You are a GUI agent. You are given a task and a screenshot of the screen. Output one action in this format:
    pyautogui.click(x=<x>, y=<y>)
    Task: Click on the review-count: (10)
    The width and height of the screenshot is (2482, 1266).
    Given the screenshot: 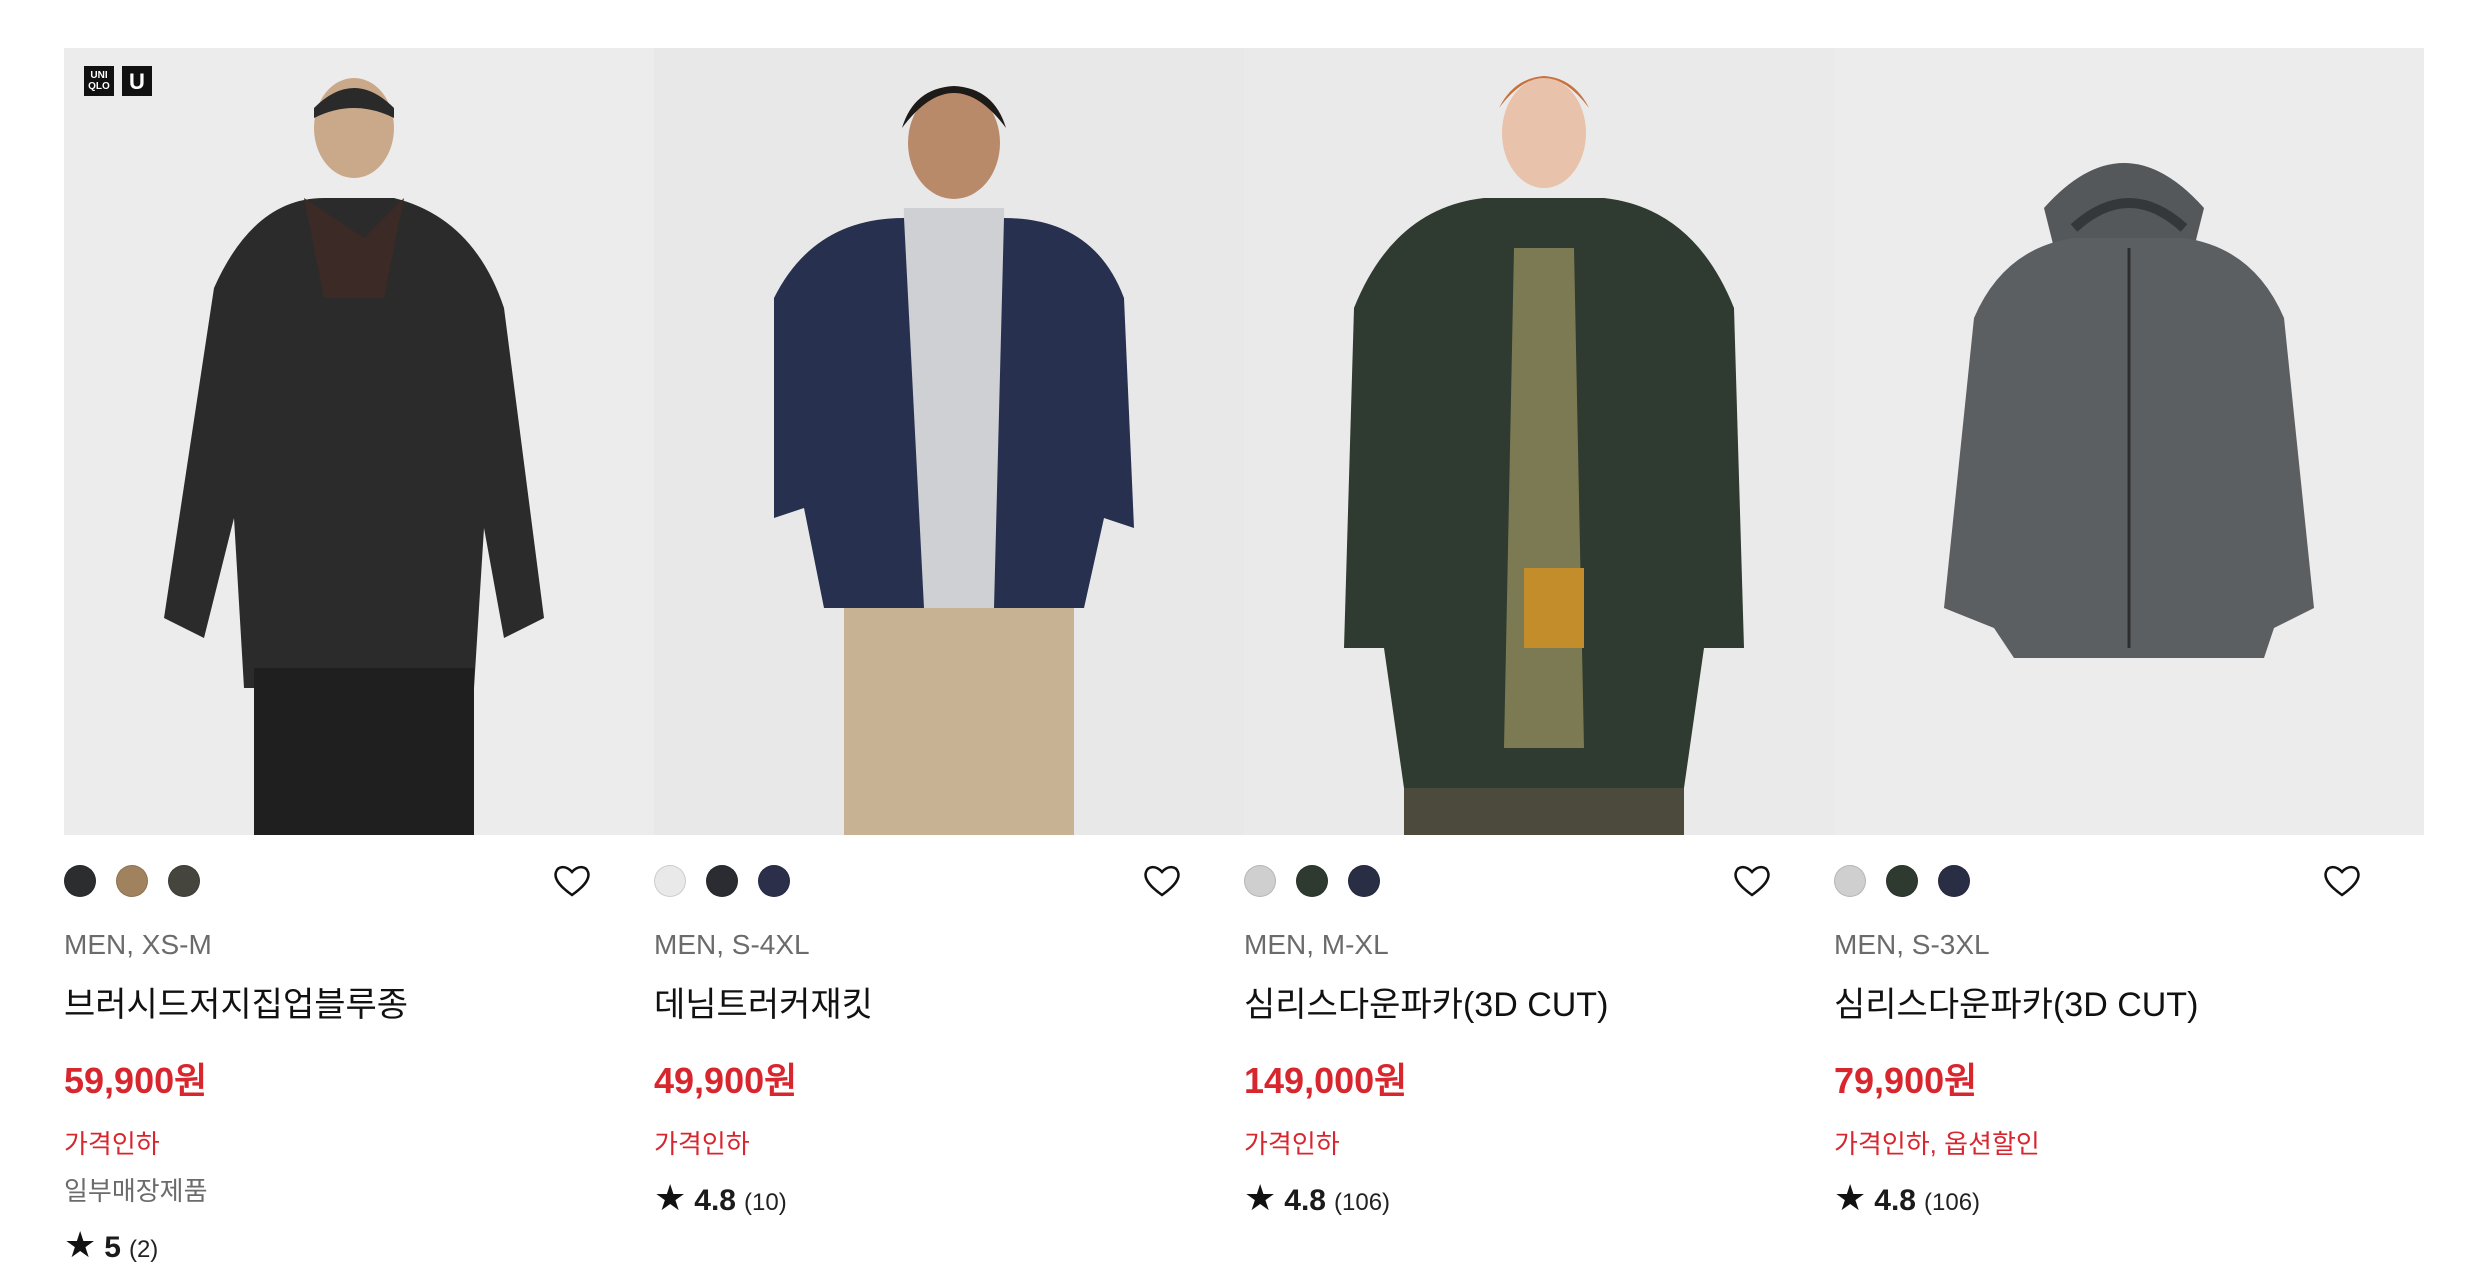 What is the action you would take?
    pyautogui.click(x=765, y=1202)
    